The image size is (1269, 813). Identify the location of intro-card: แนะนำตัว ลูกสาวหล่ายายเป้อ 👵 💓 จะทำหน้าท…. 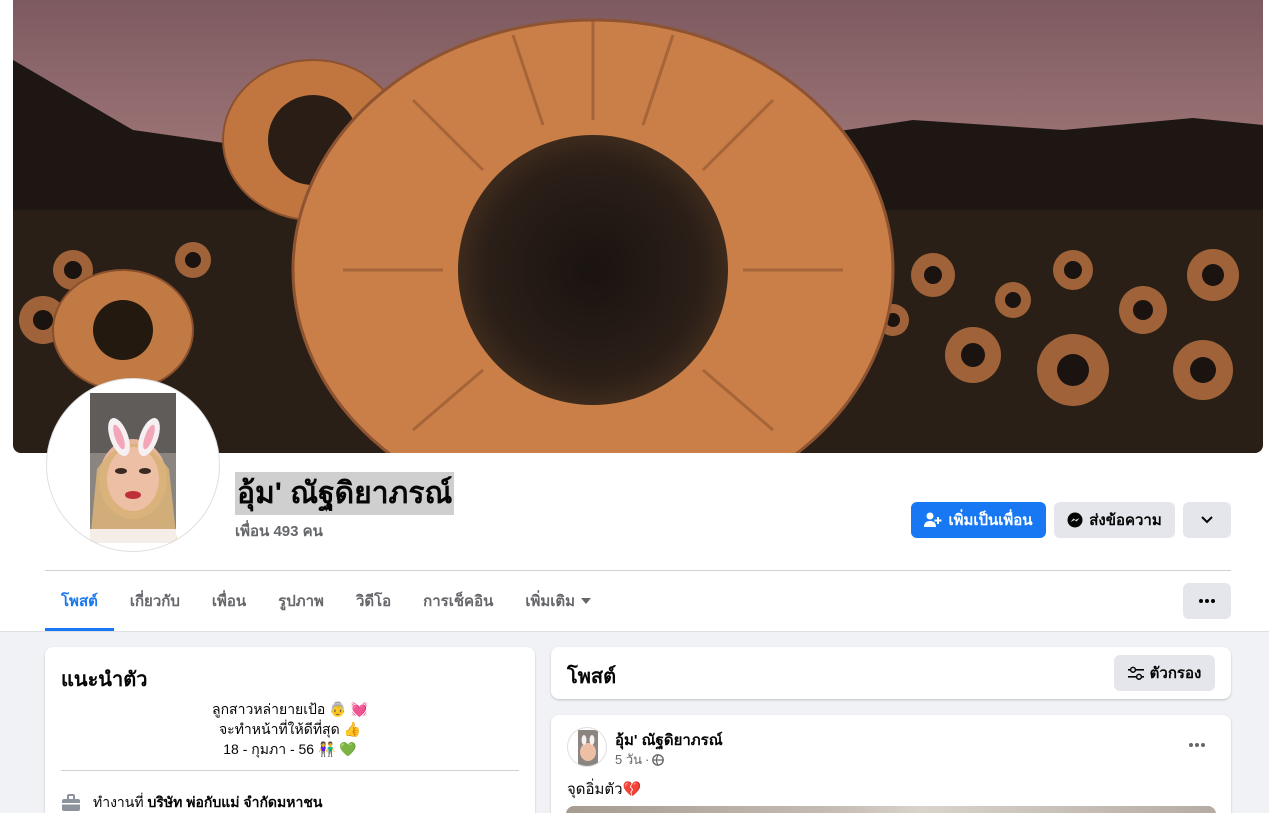
(290, 730).